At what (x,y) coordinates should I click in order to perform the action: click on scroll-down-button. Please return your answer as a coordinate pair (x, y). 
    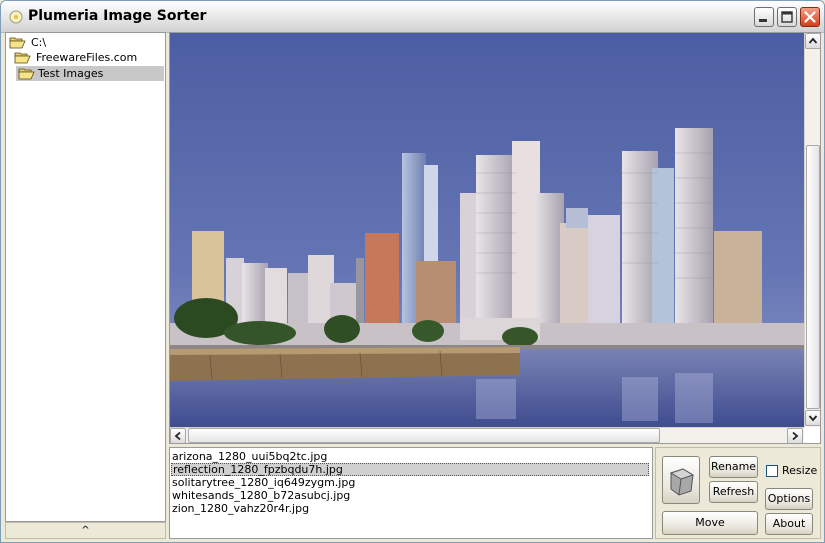
    Looking at the image, I should click on (812, 418).